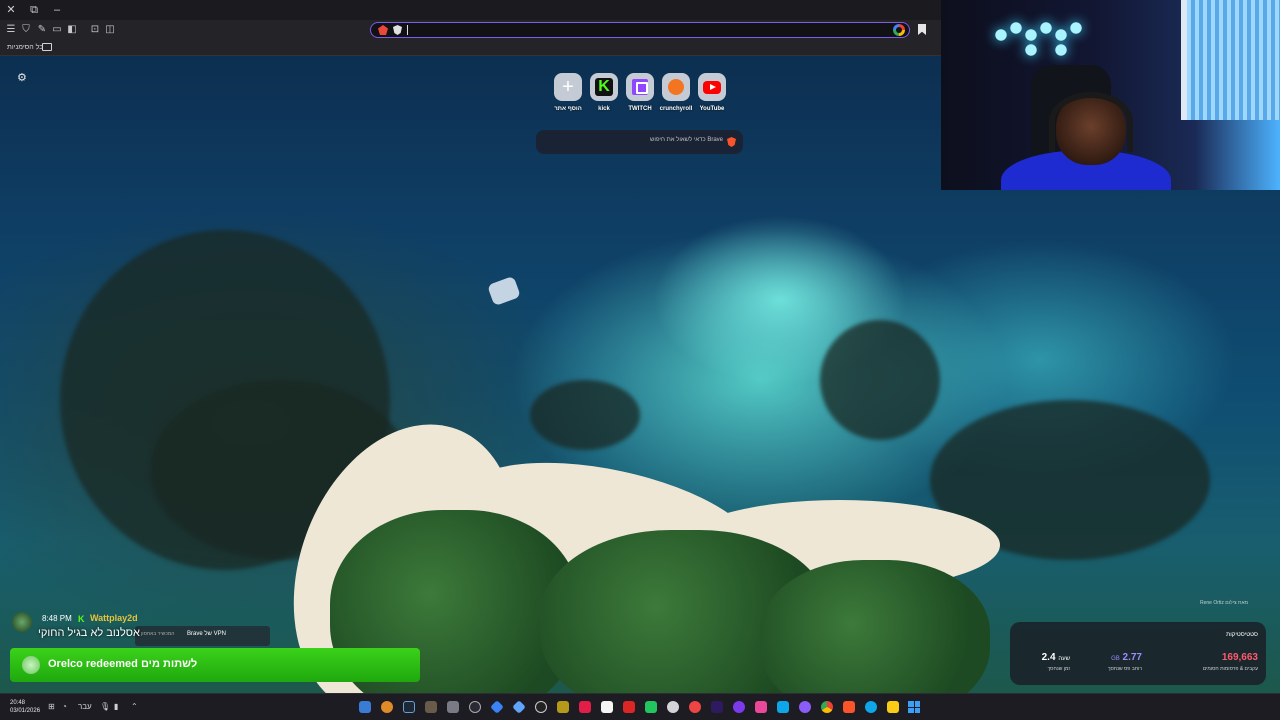 The width and height of the screenshot is (1280, 720). What do you see at coordinates (51, 706) in the screenshot?
I see `notifications-icon: ⊞` at bounding box center [51, 706].